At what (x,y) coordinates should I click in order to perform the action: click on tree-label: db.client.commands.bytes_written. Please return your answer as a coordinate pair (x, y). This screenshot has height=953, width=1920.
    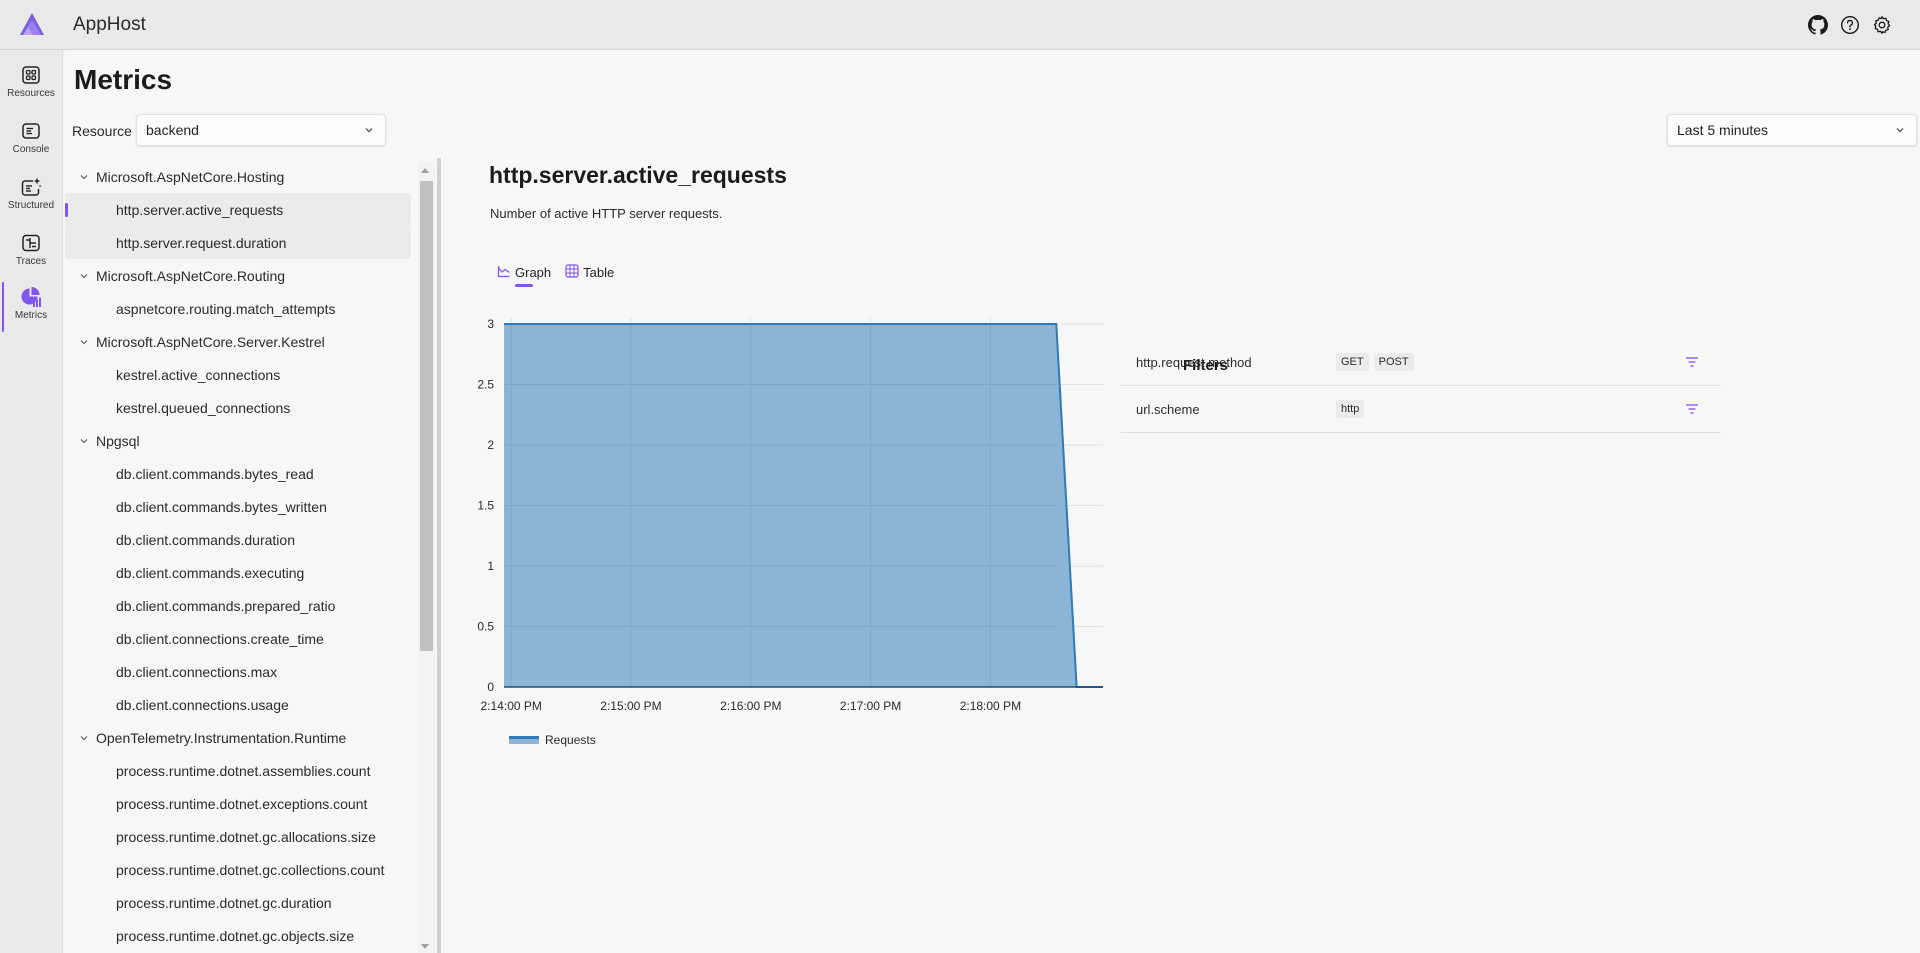
    Looking at the image, I should click on (221, 506).